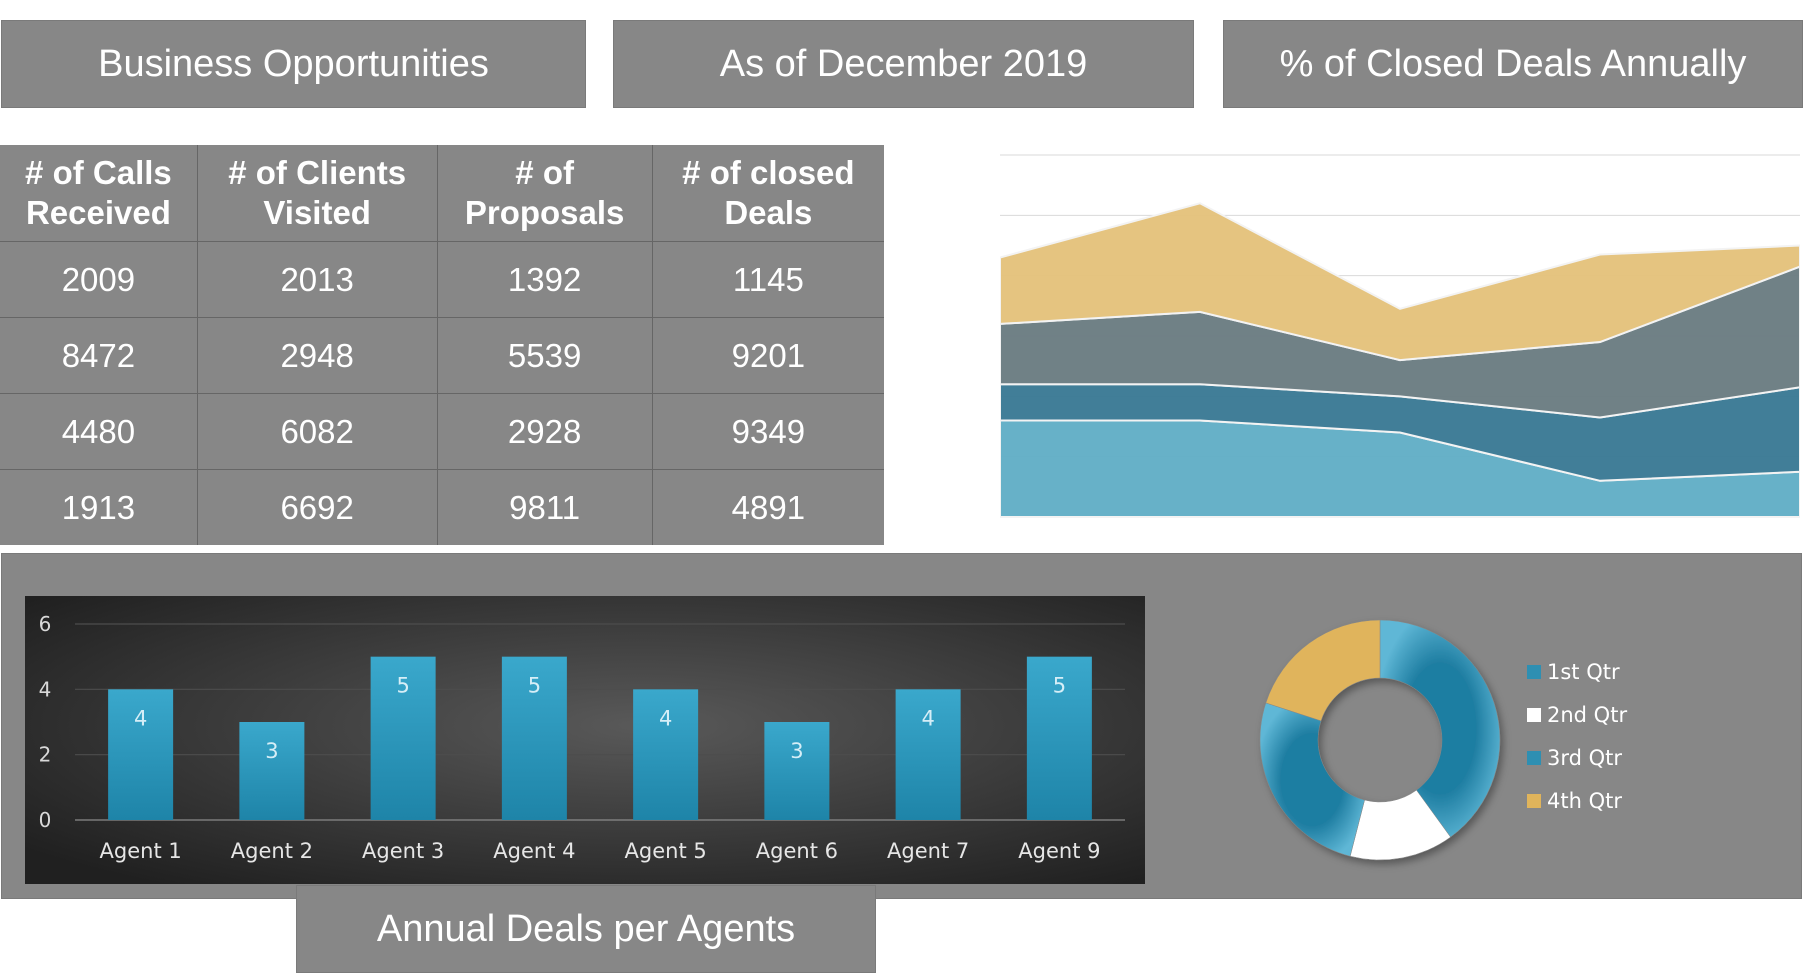  Describe the element at coordinates (534, 851) in the screenshot. I see `x-tick-label: Agent 4` at that location.